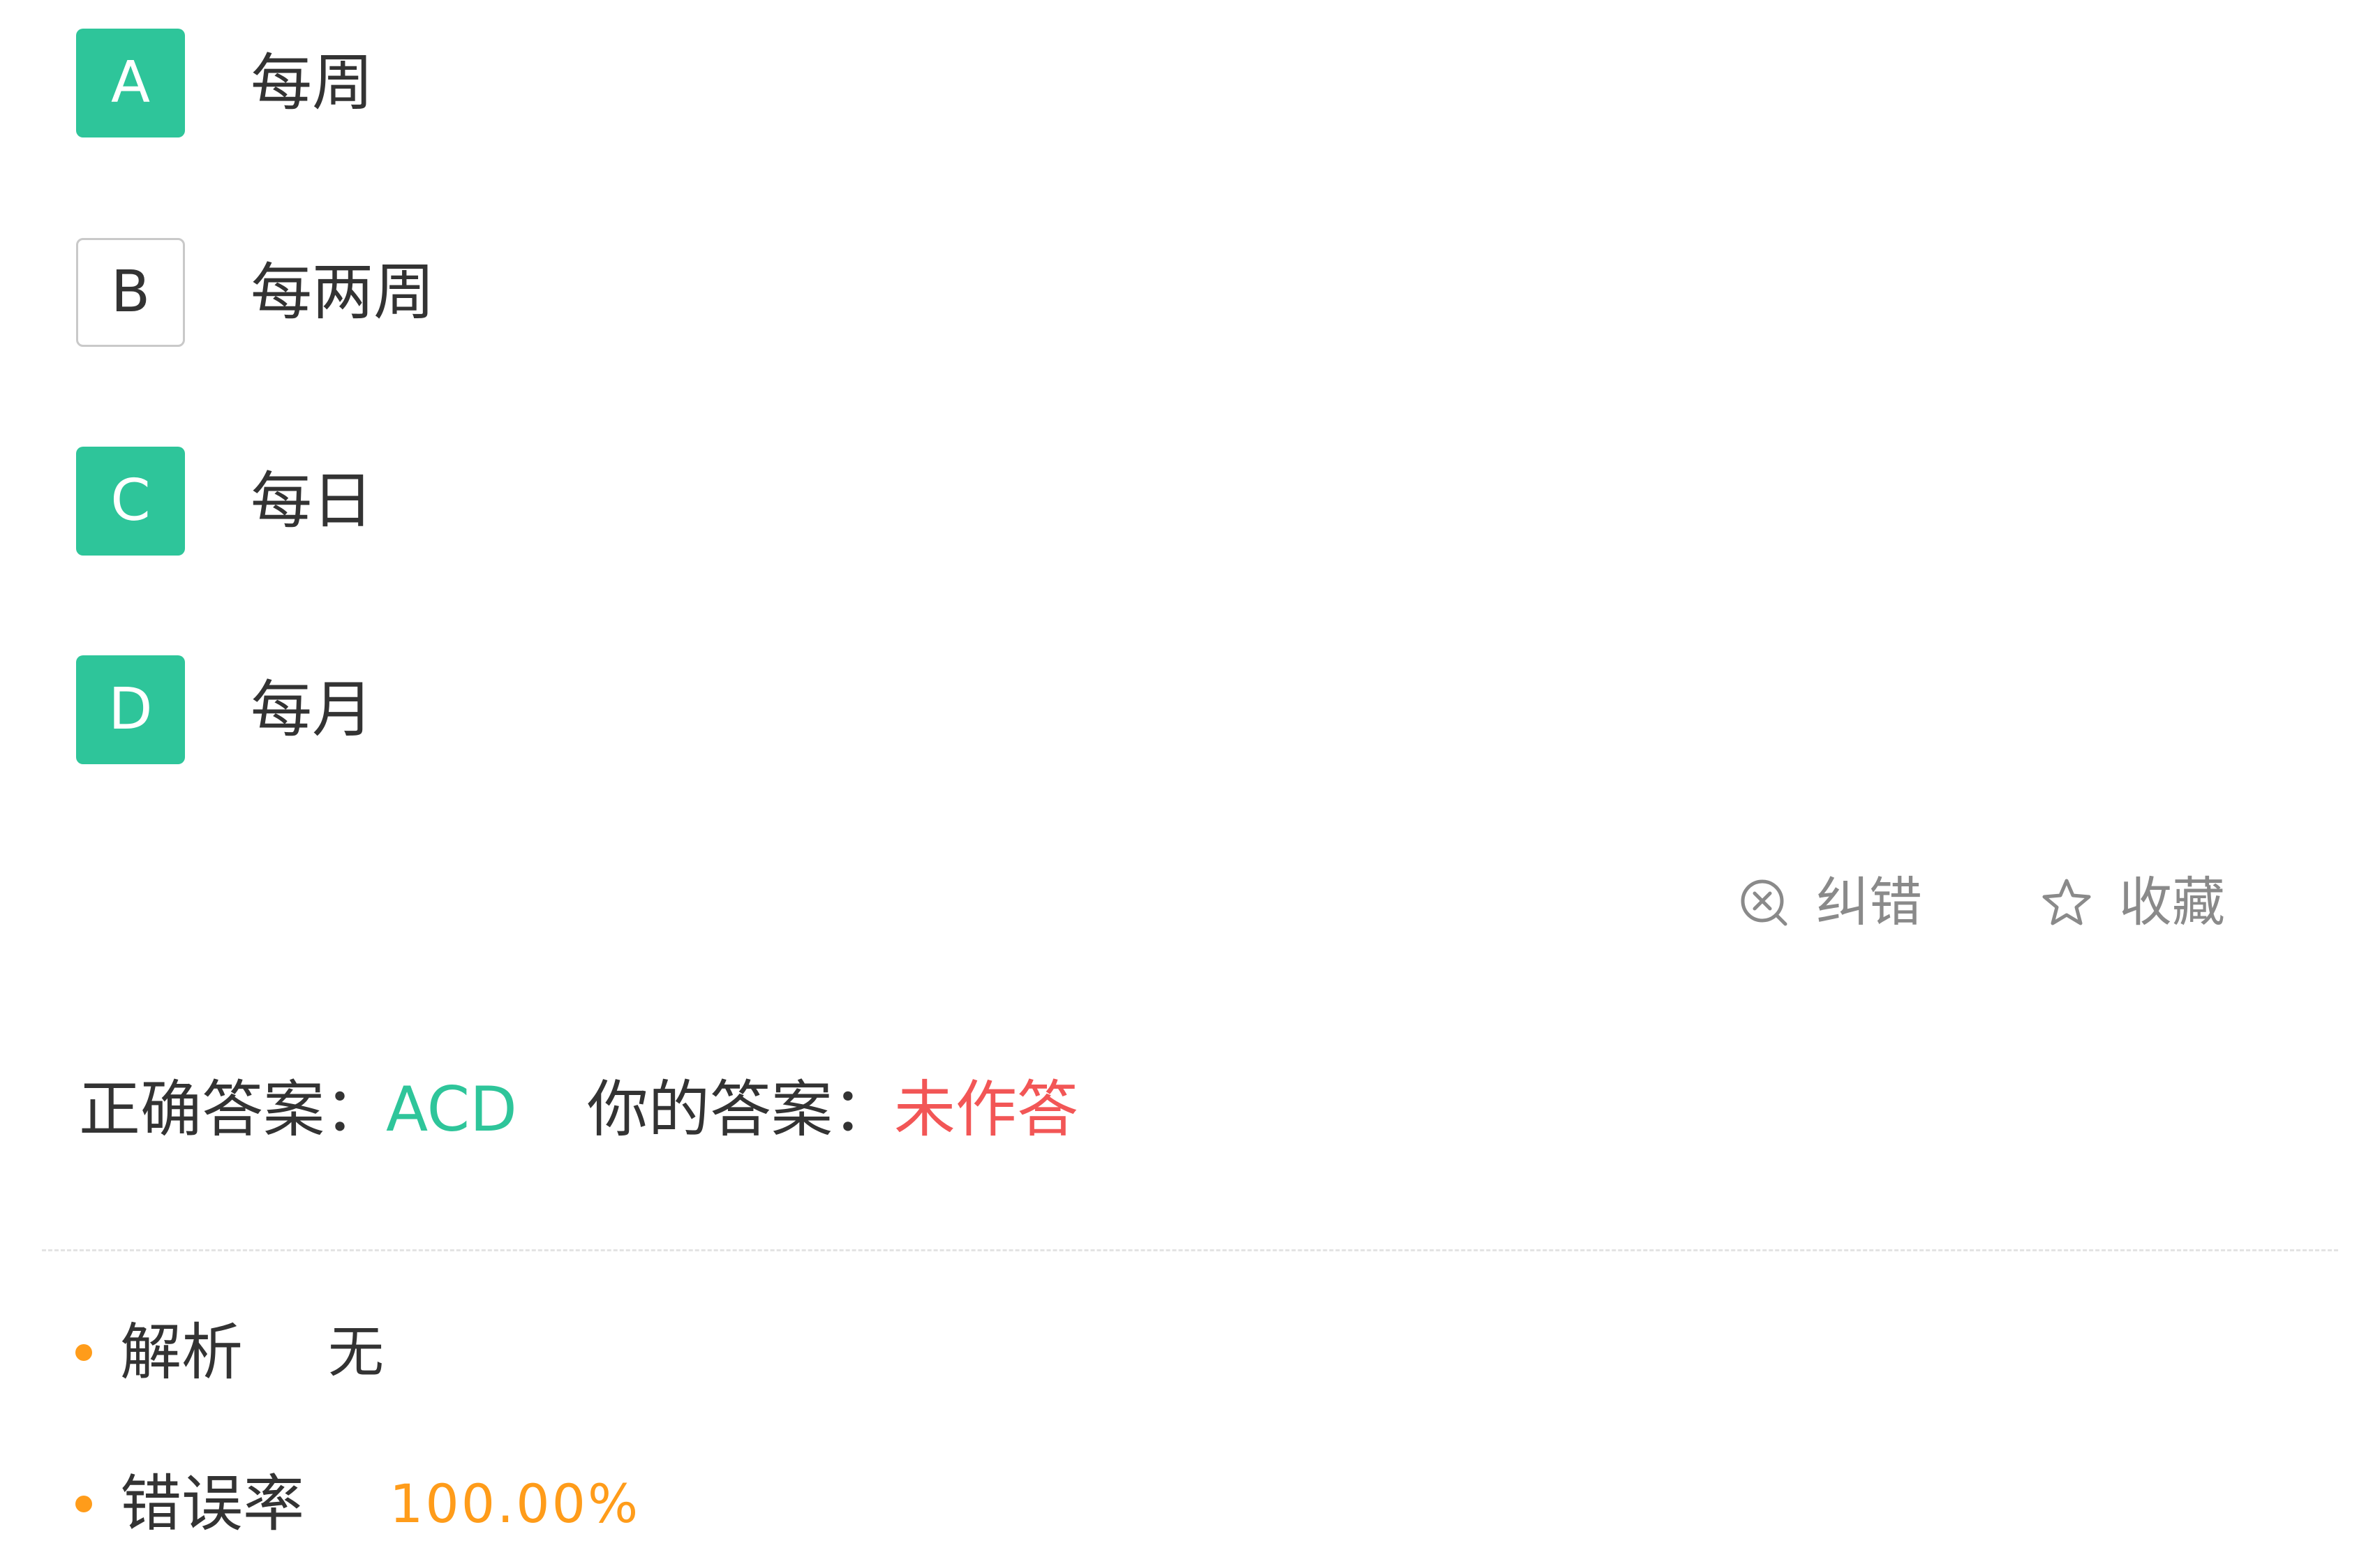 This screenshot has height=1564, width=2380. I want to click on correct-answer-label: 正确答案：, so click(233, 1109).